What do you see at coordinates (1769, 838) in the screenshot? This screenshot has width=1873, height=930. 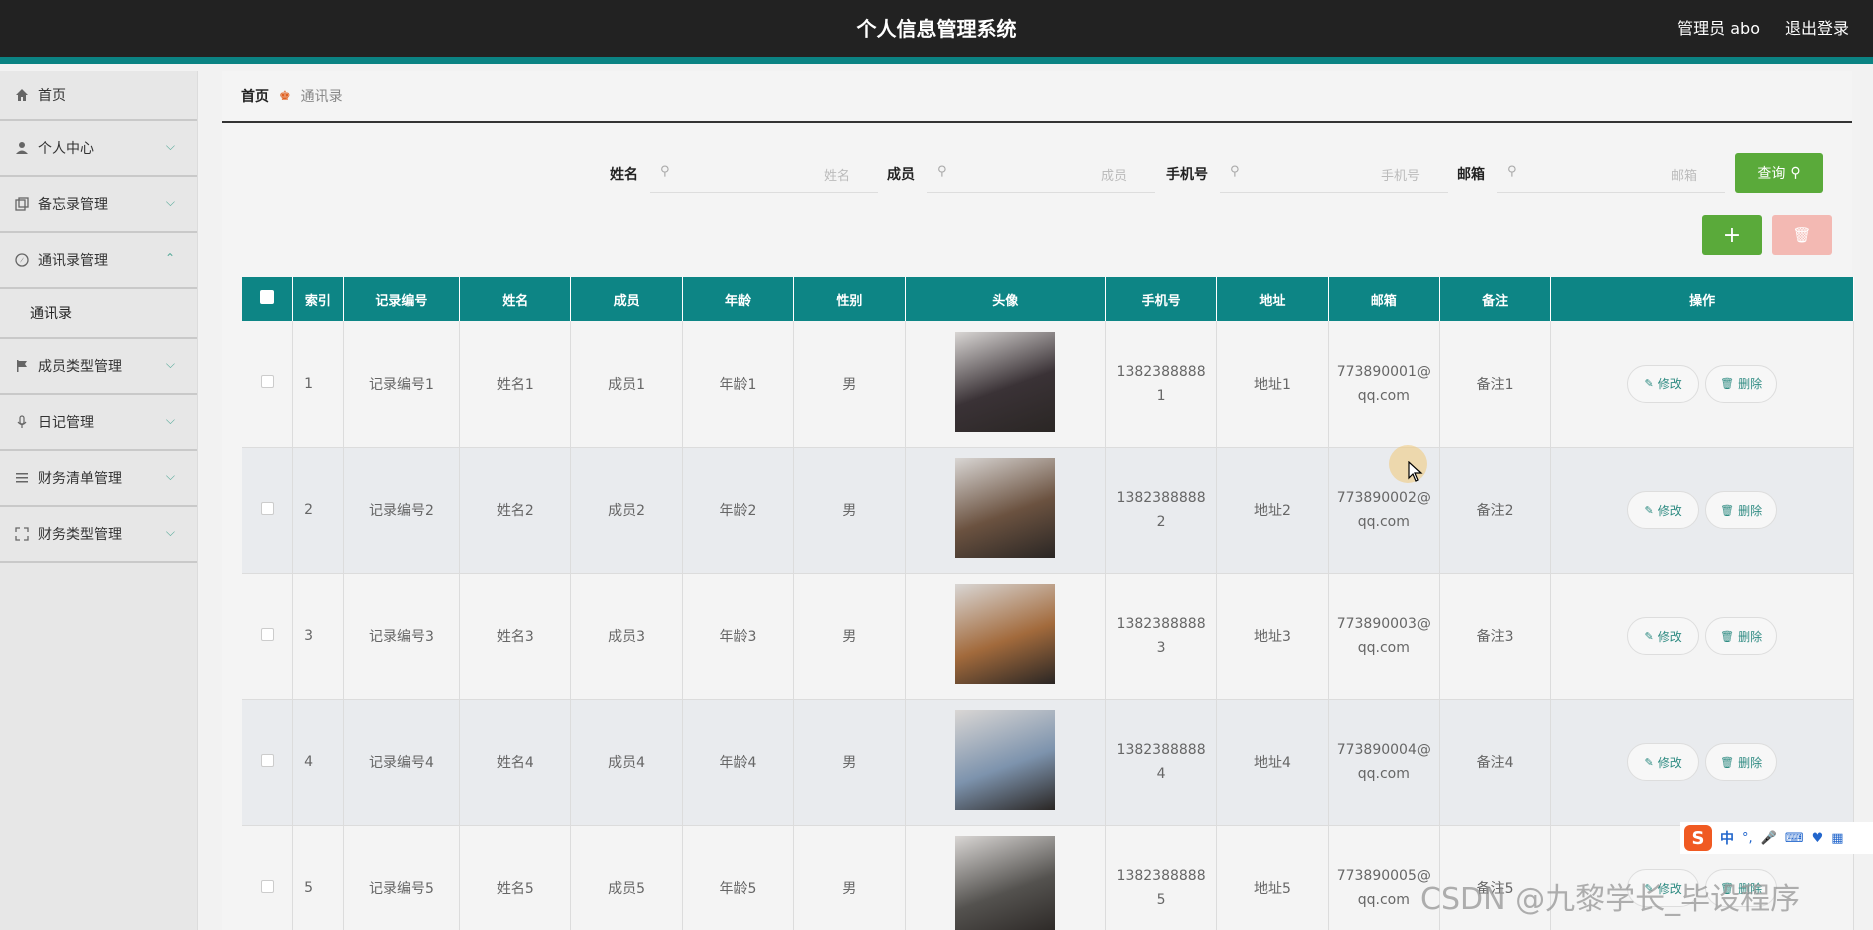 I see `microphone-icon: 🎤` at bounding box center [1769, 838].